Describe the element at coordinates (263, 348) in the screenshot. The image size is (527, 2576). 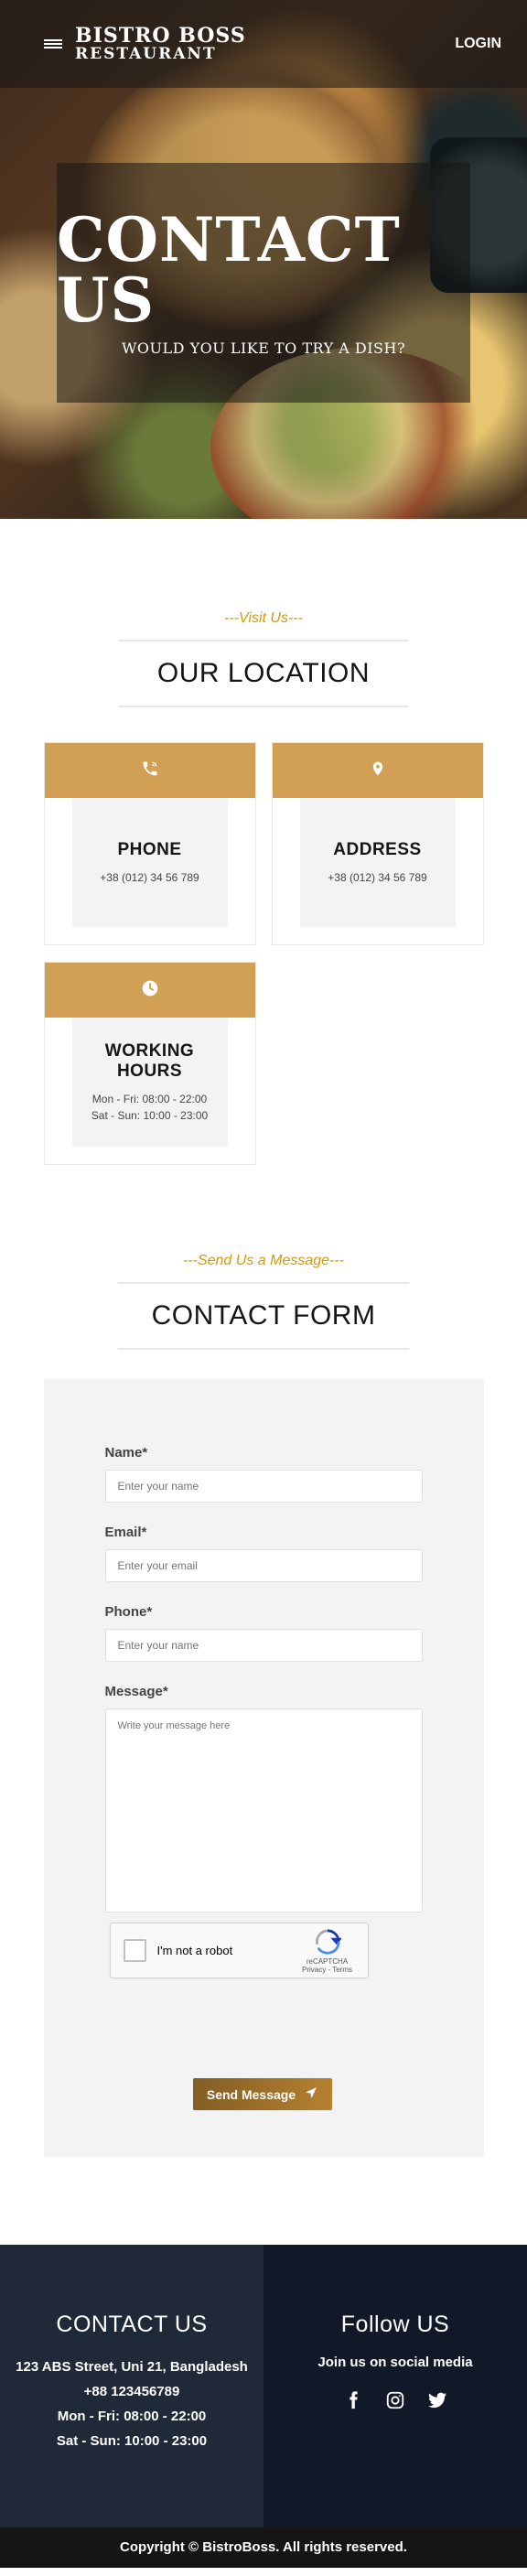
I see `hero-subtitle: WOULD YOU LIKE TO TRY A DISH?` at that location.